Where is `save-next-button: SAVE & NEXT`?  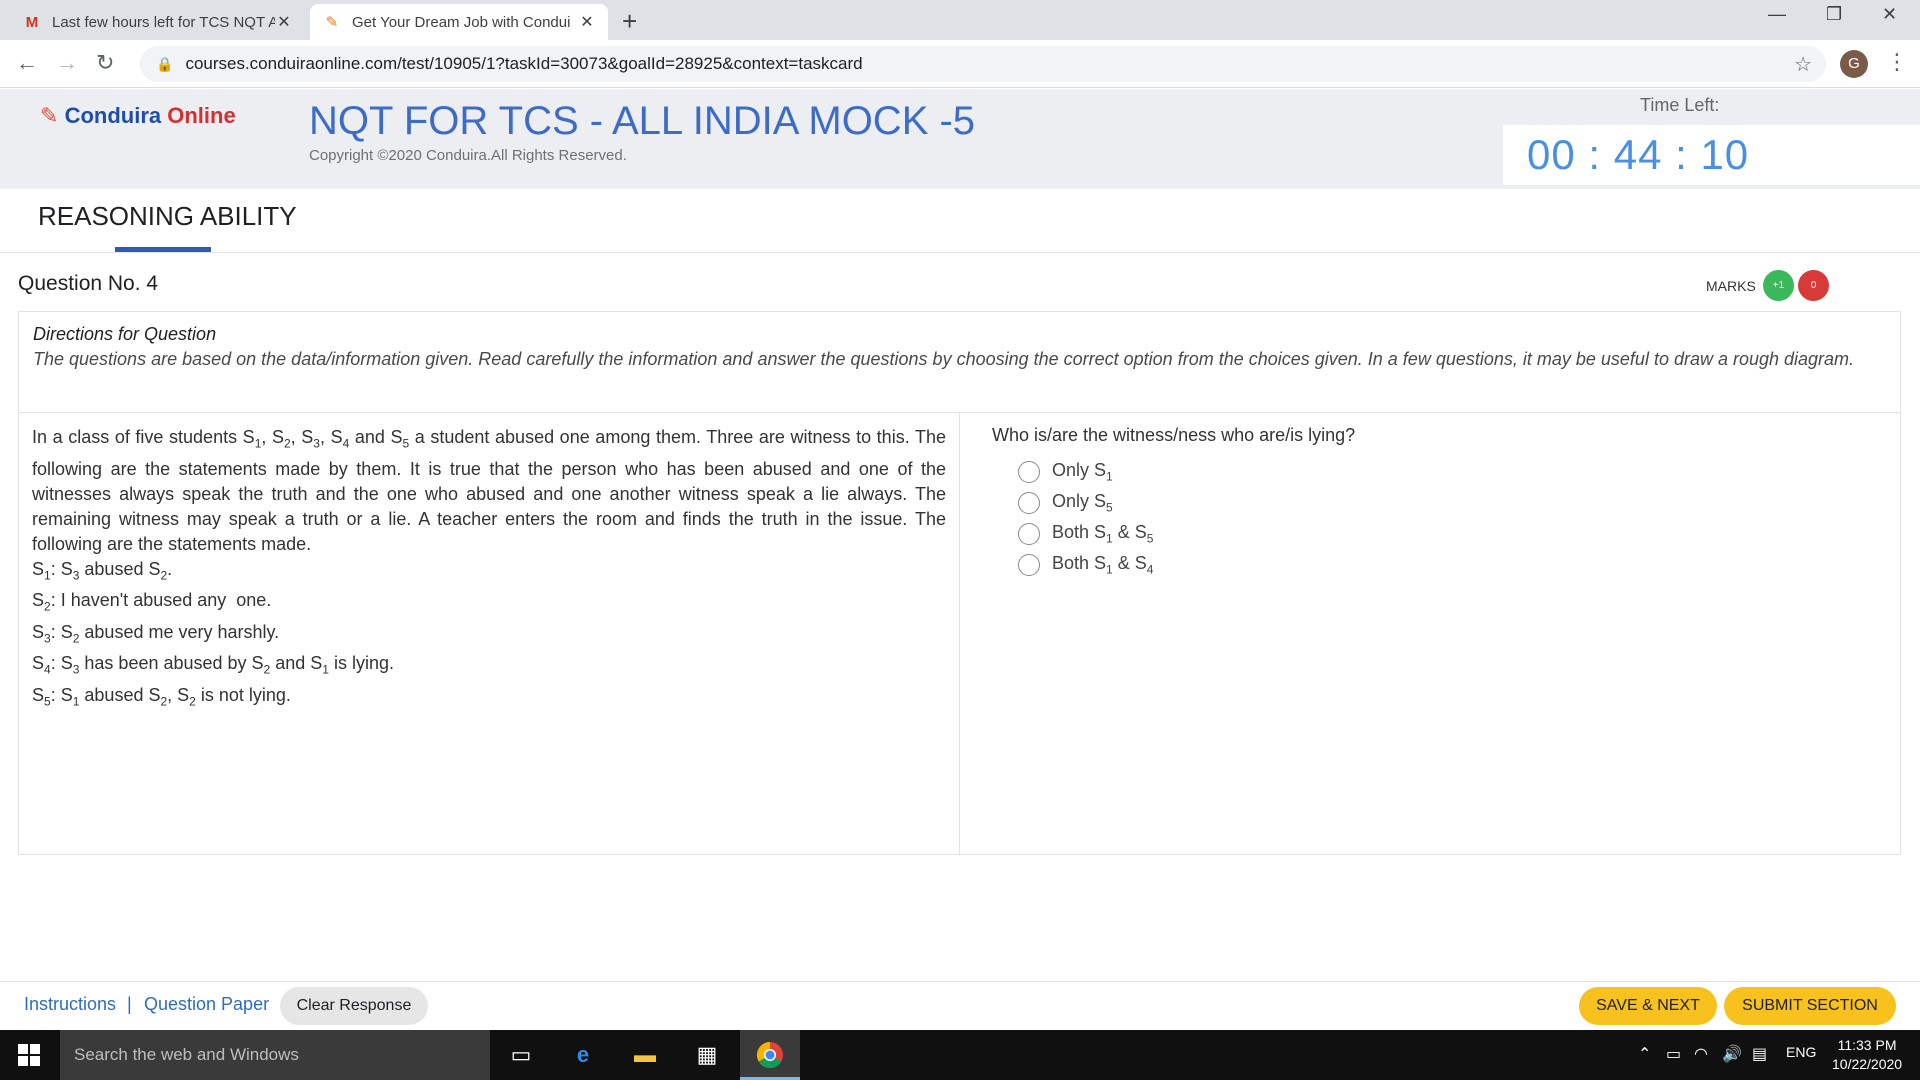
save-next-button: SAVE & NEXT is located at coordinates (1648, 1006).